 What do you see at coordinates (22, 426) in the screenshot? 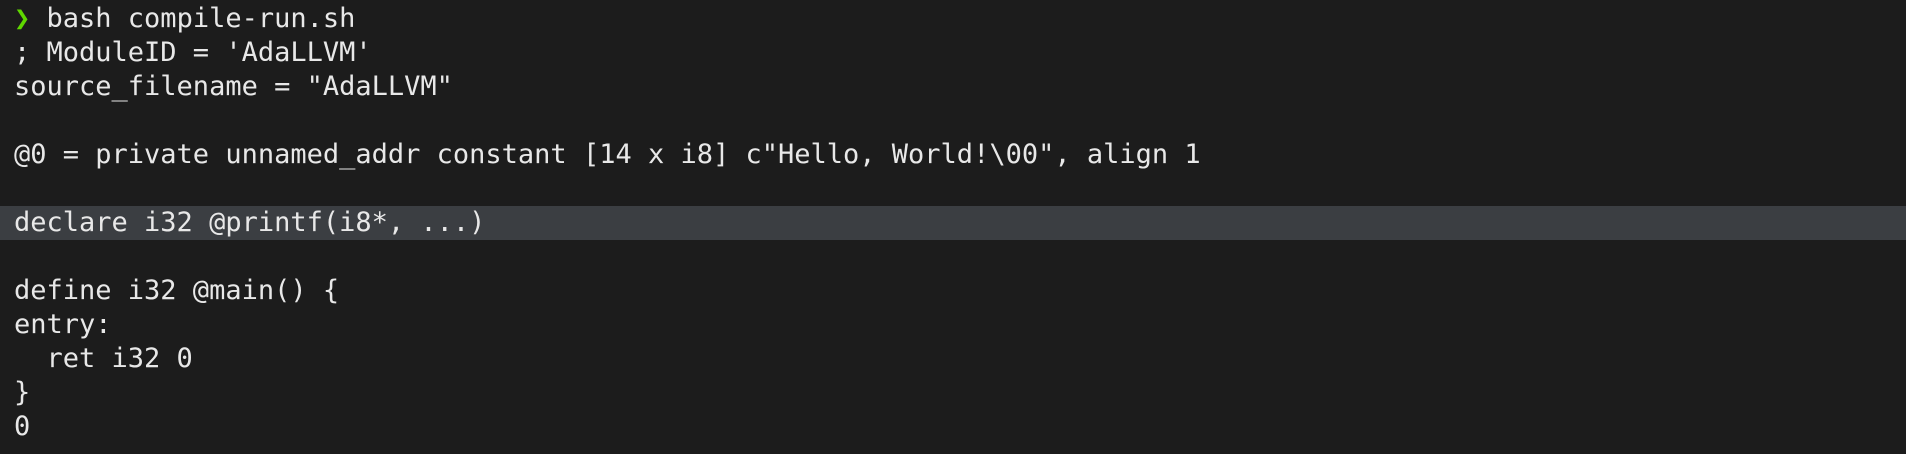
I see `output-line-exit-code: 0` at bounding box center [22, 426].